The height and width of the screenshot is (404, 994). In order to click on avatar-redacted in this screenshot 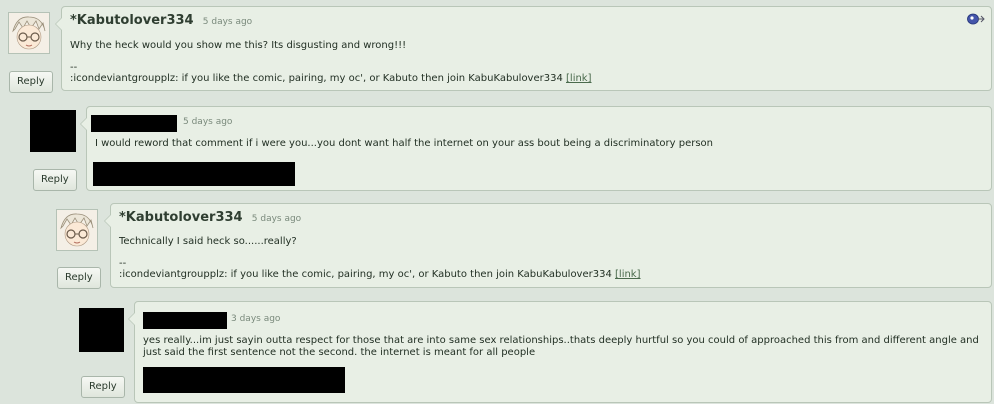, I will do `click(101, 330)`.